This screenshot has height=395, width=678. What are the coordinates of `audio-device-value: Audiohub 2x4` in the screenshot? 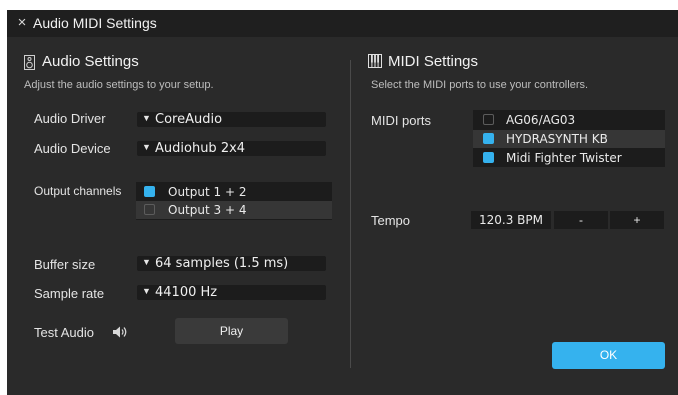 It's located at (200, 148).